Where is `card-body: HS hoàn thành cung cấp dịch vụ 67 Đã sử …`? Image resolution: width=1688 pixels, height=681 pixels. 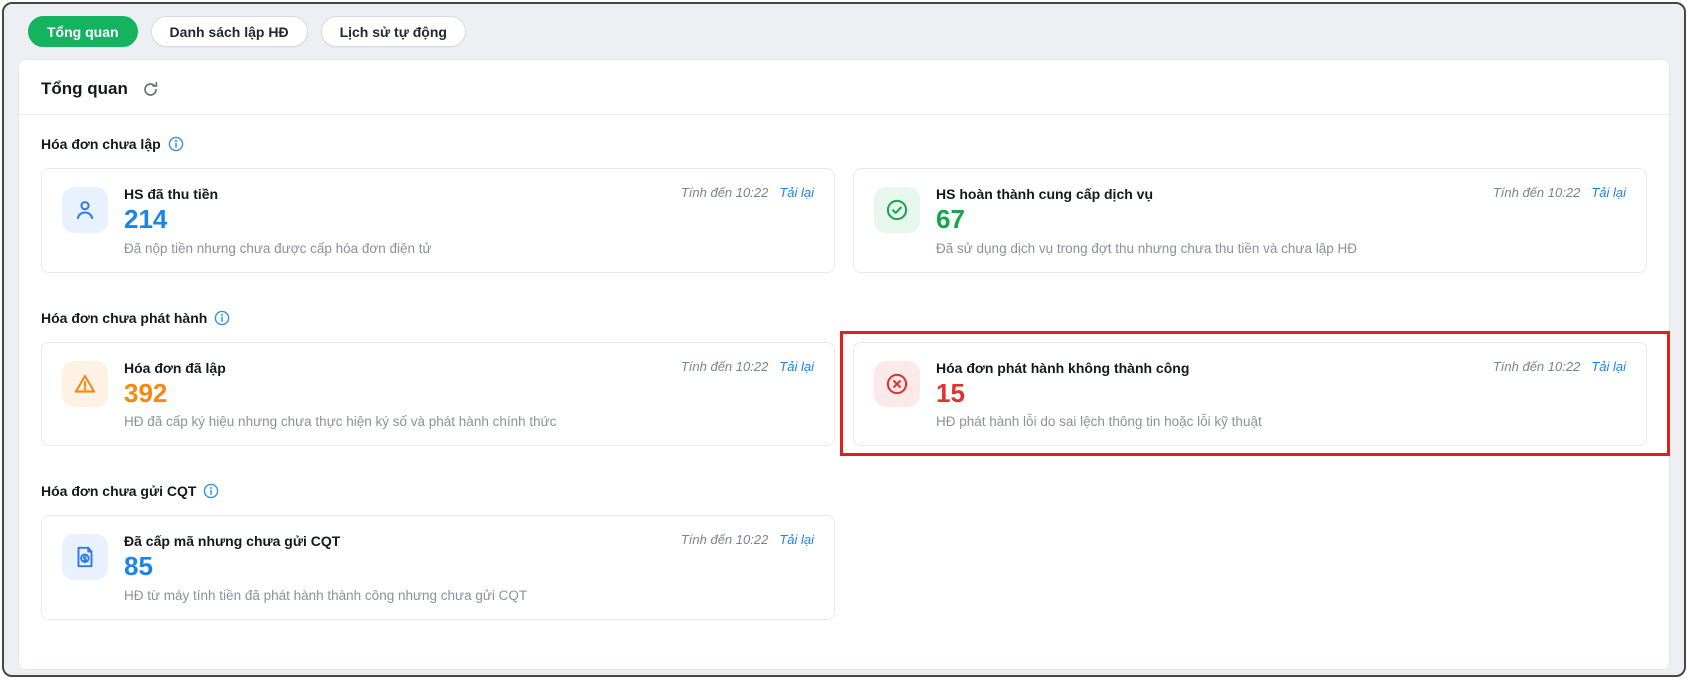 card-body: HS hoàn thành cung cấp dịch vụ 67 Đã sử … is located at coordinates (1146, 220).